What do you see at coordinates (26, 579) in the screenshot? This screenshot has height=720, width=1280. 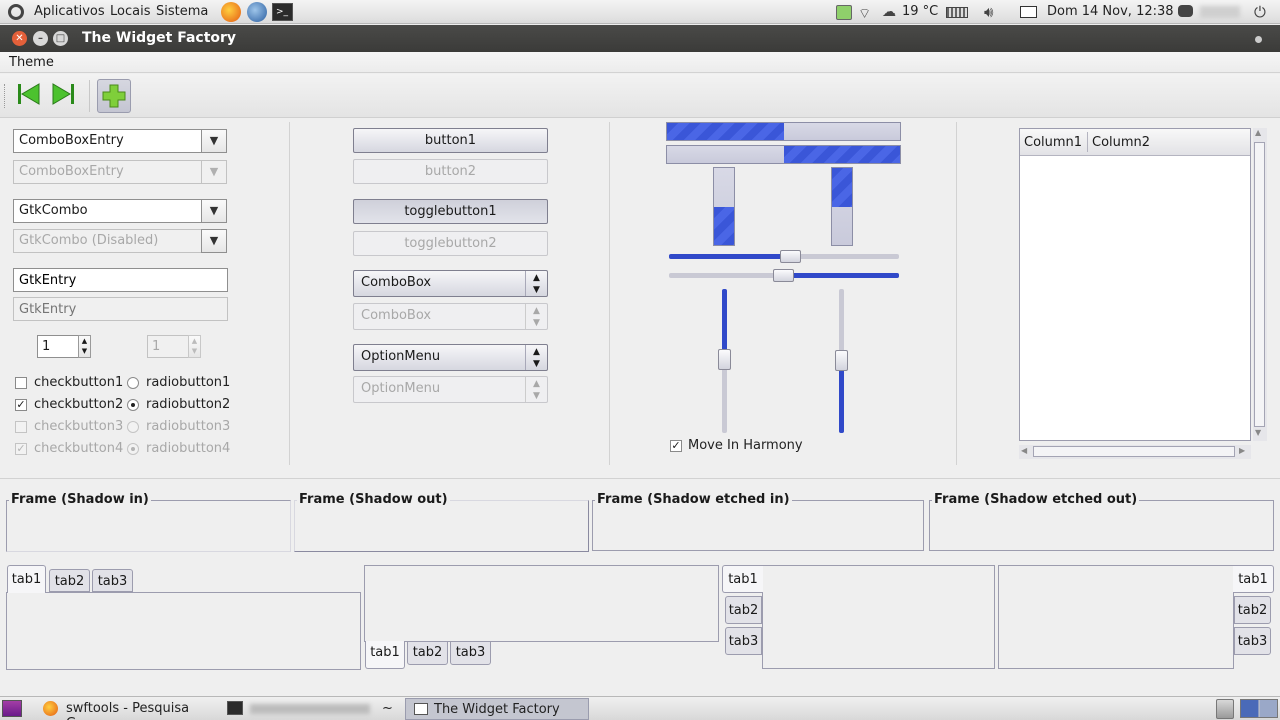 I see `notebook-top-tab1: tab1` at bounding box center [26, 579].